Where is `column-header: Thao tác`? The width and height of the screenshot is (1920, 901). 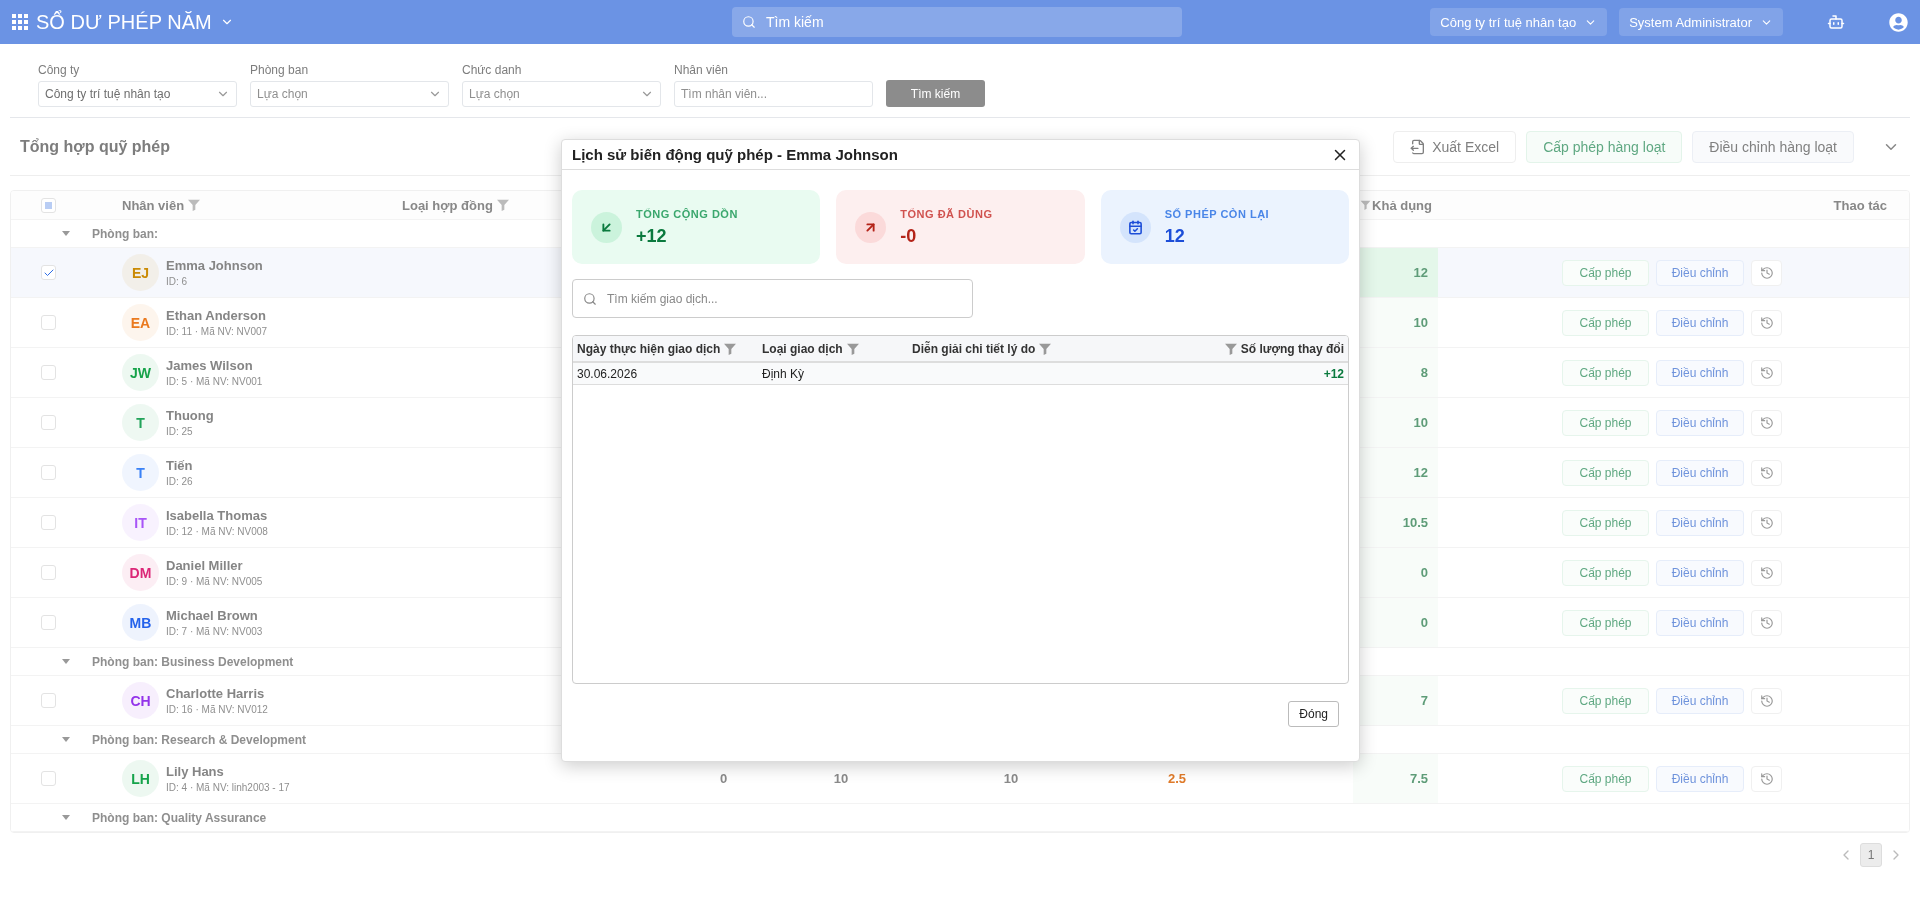
column-header: Thao tác is located at coordinates (1860, 205).